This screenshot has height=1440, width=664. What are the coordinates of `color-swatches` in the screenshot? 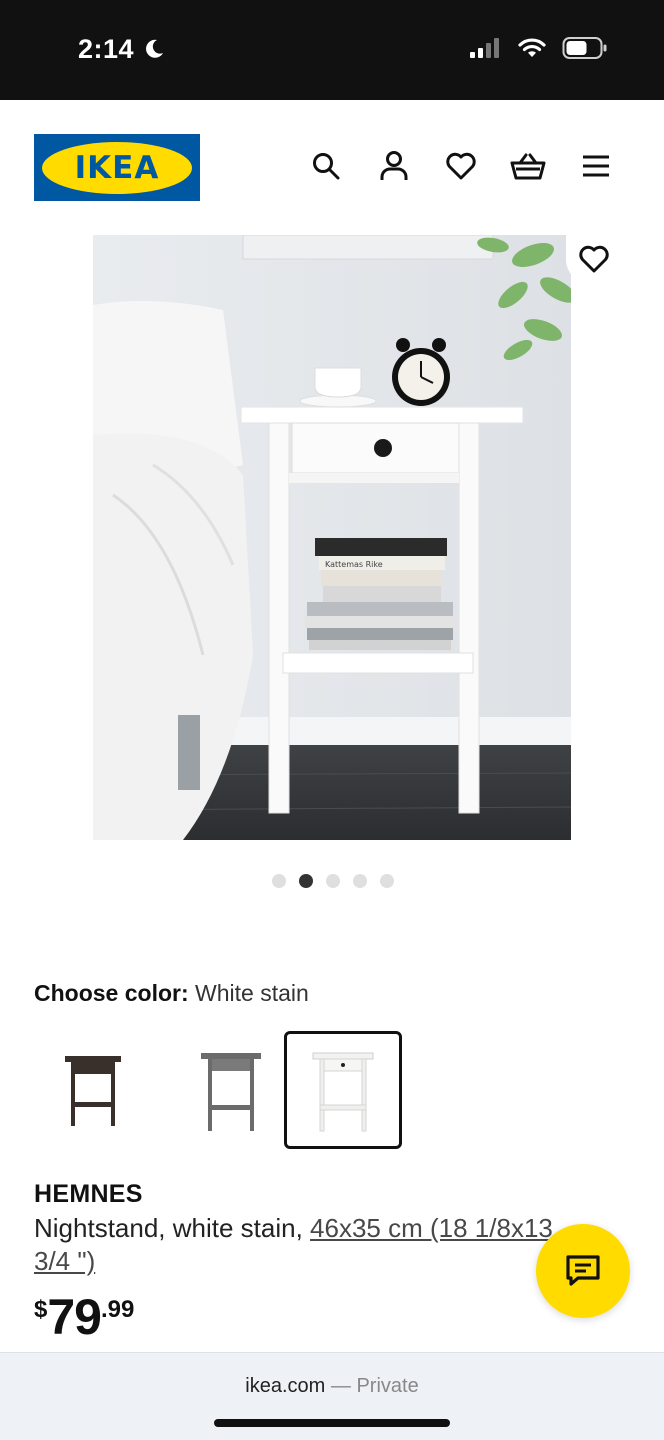 It's located at (234, 1090).